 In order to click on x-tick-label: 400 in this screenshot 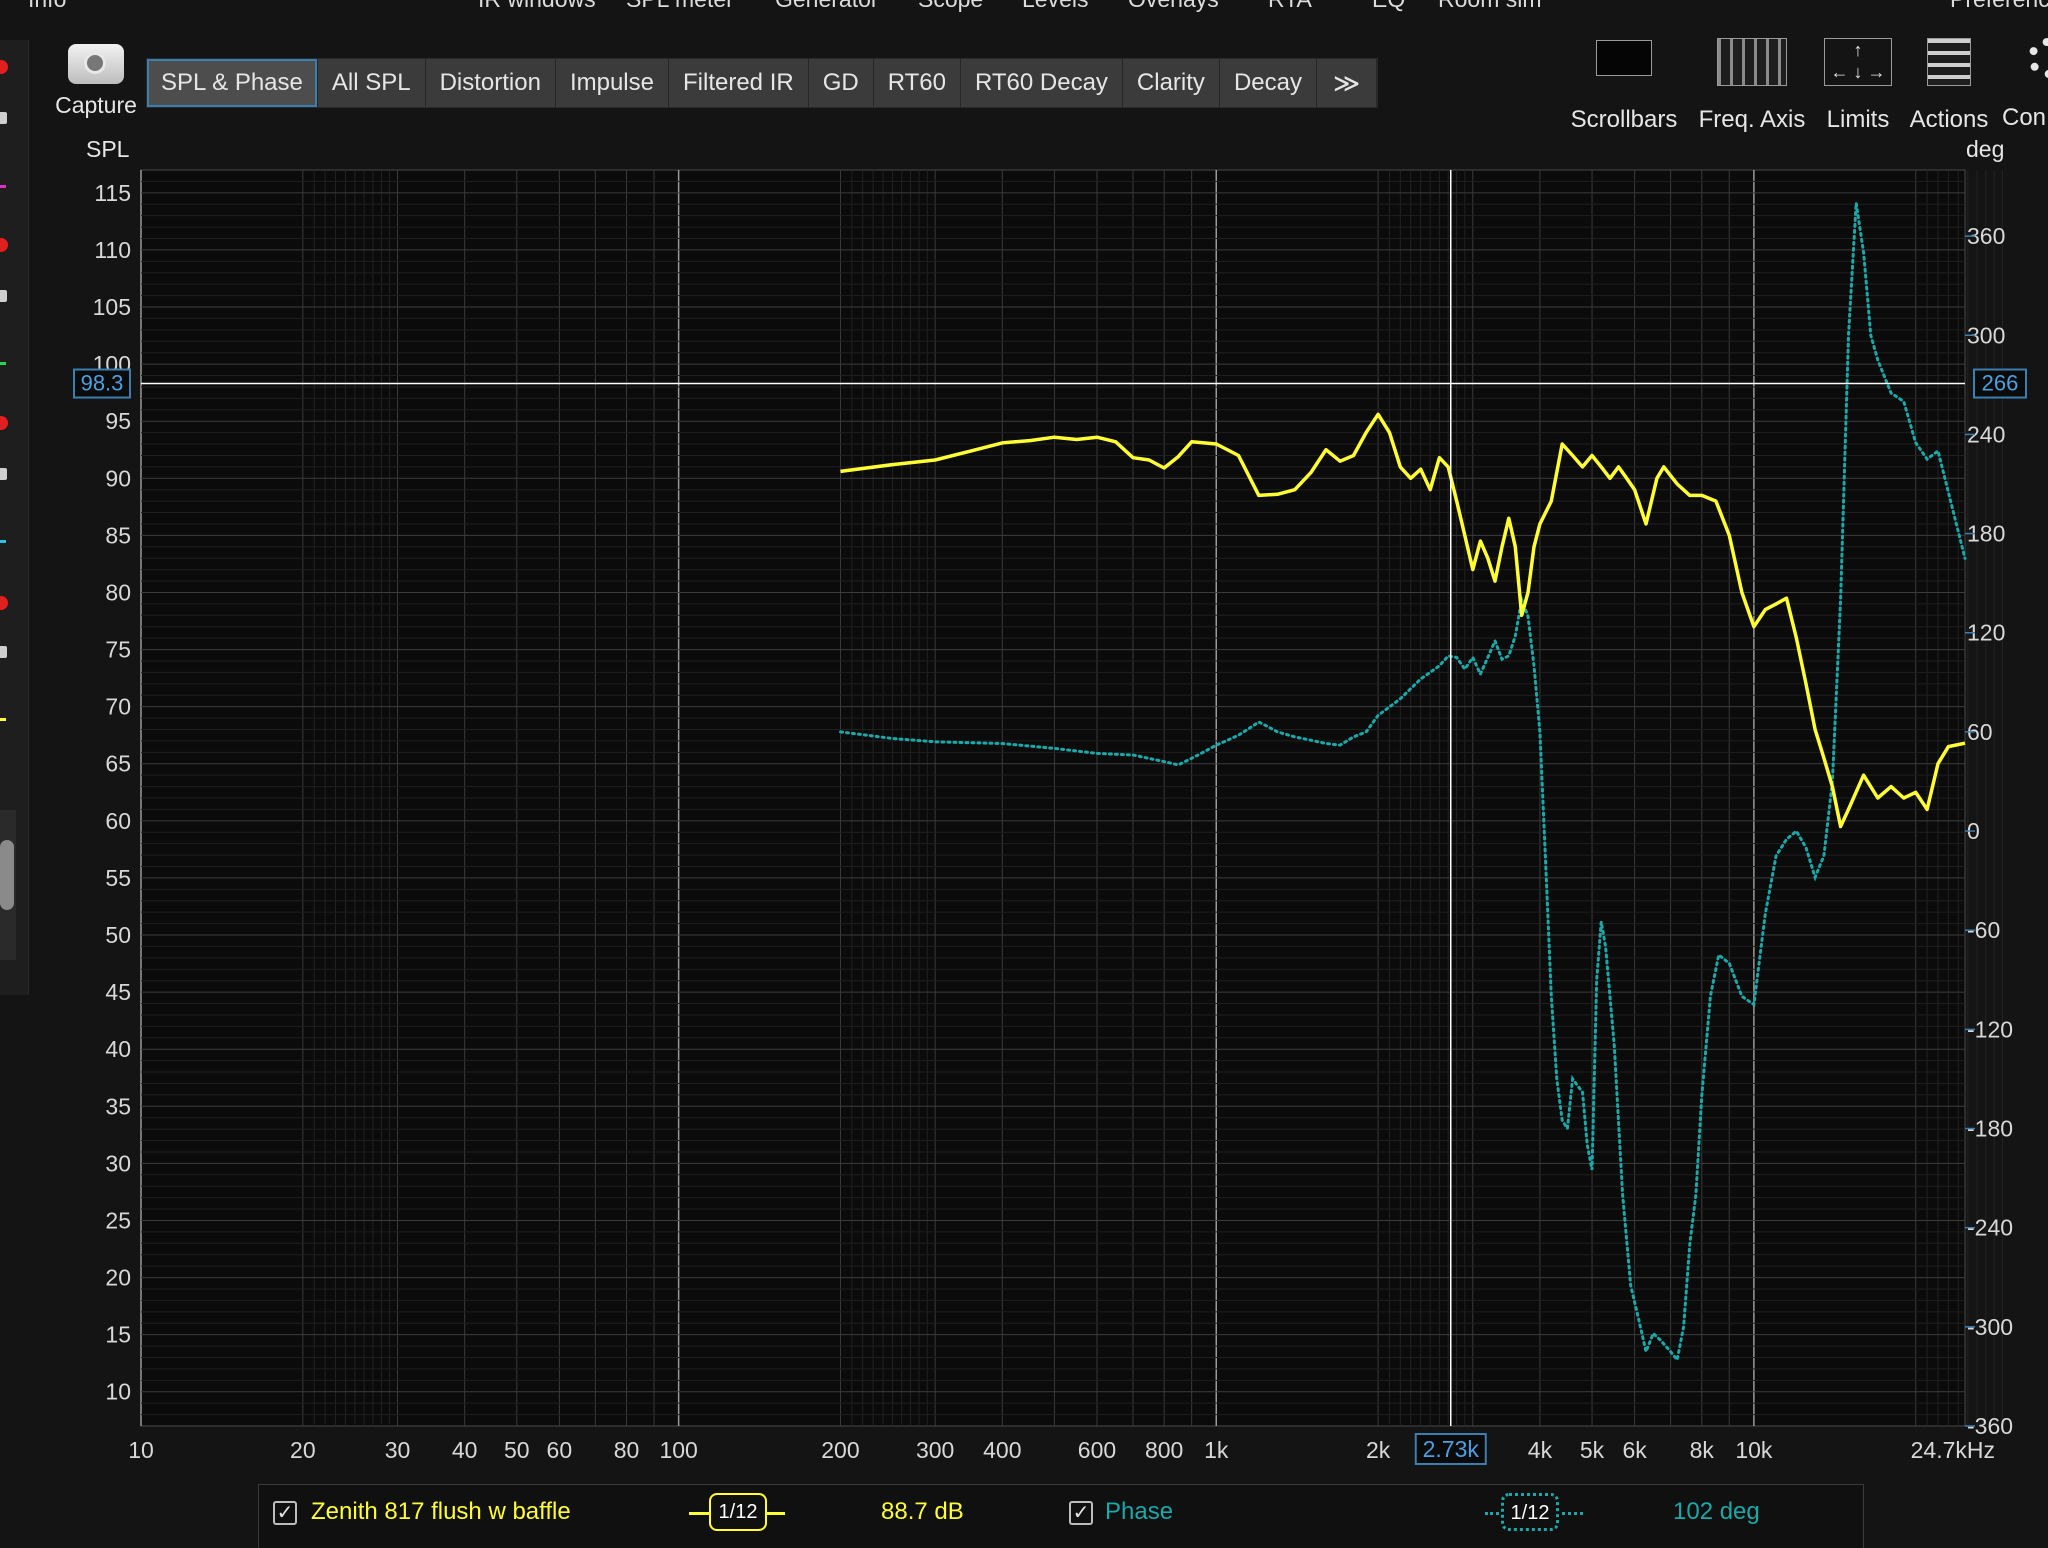, I will do `click(1002, 1450)`.